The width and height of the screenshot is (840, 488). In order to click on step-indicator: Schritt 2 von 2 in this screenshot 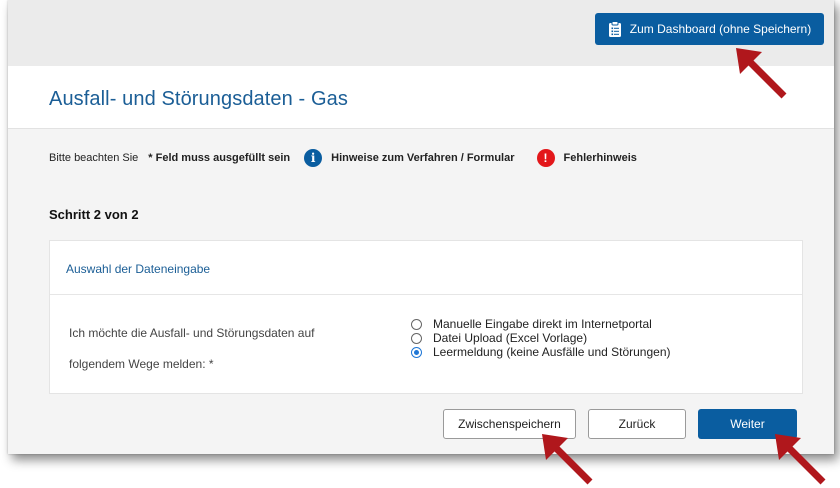, I will do `click(94, 214)`.